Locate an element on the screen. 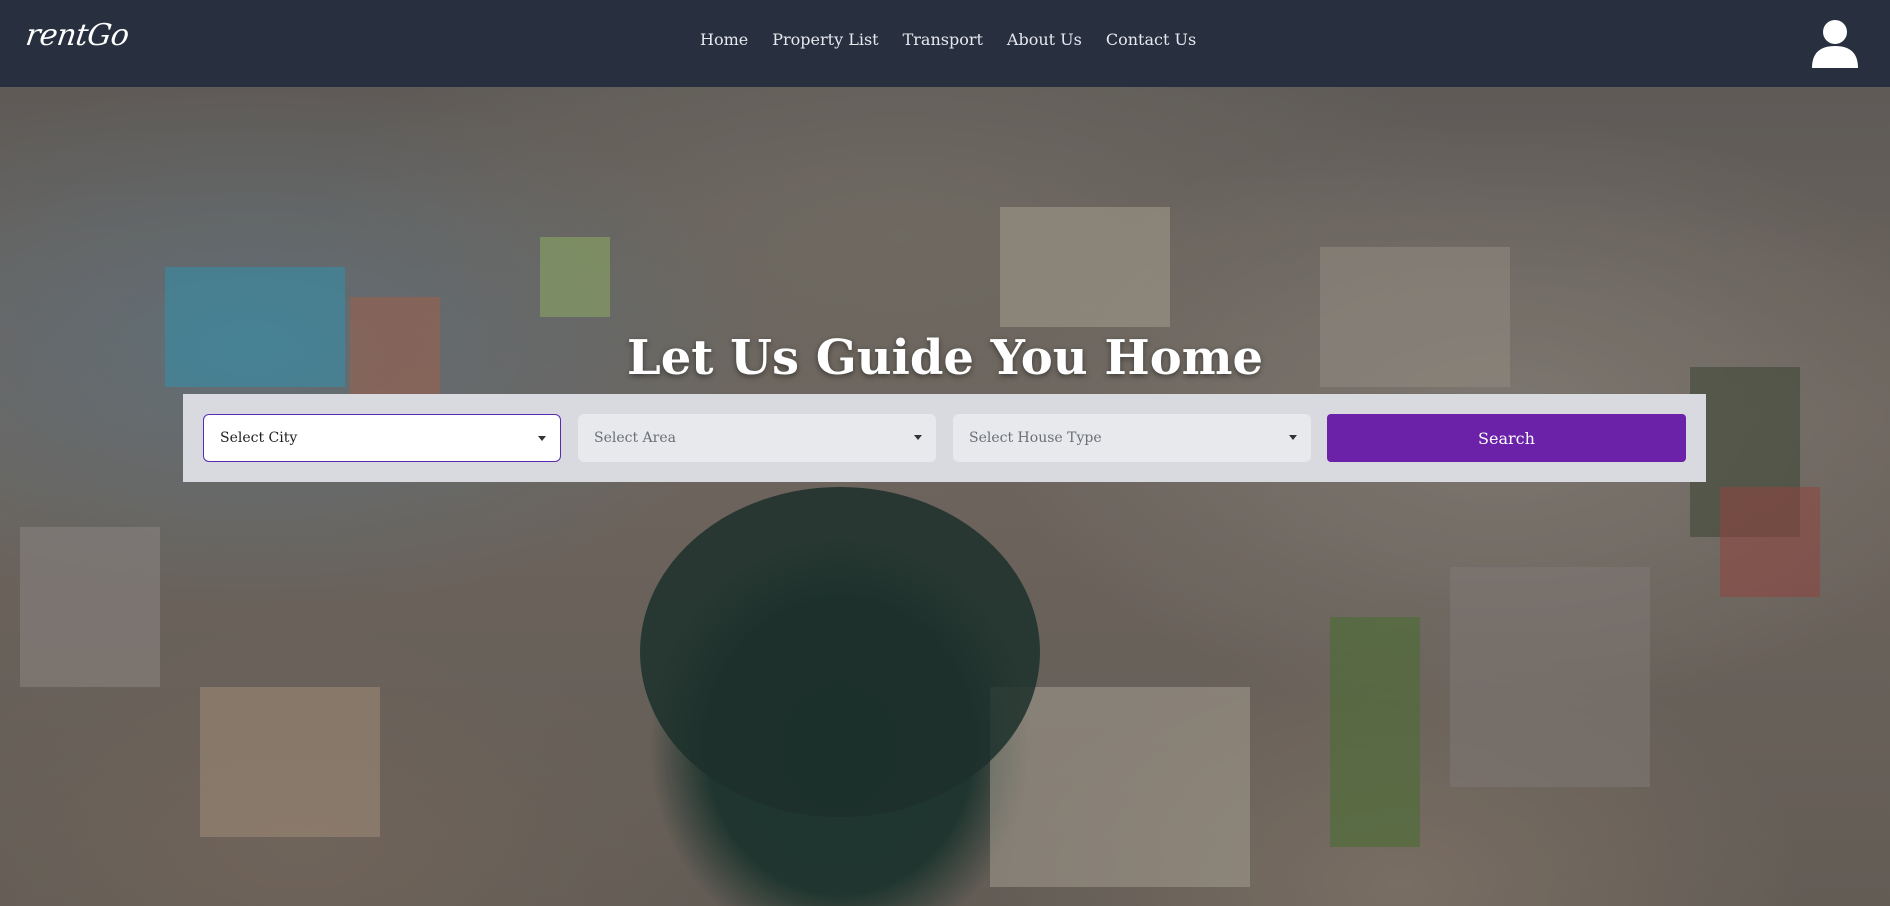  nav-item-transport: Transport is located at coordinates (943, 39).